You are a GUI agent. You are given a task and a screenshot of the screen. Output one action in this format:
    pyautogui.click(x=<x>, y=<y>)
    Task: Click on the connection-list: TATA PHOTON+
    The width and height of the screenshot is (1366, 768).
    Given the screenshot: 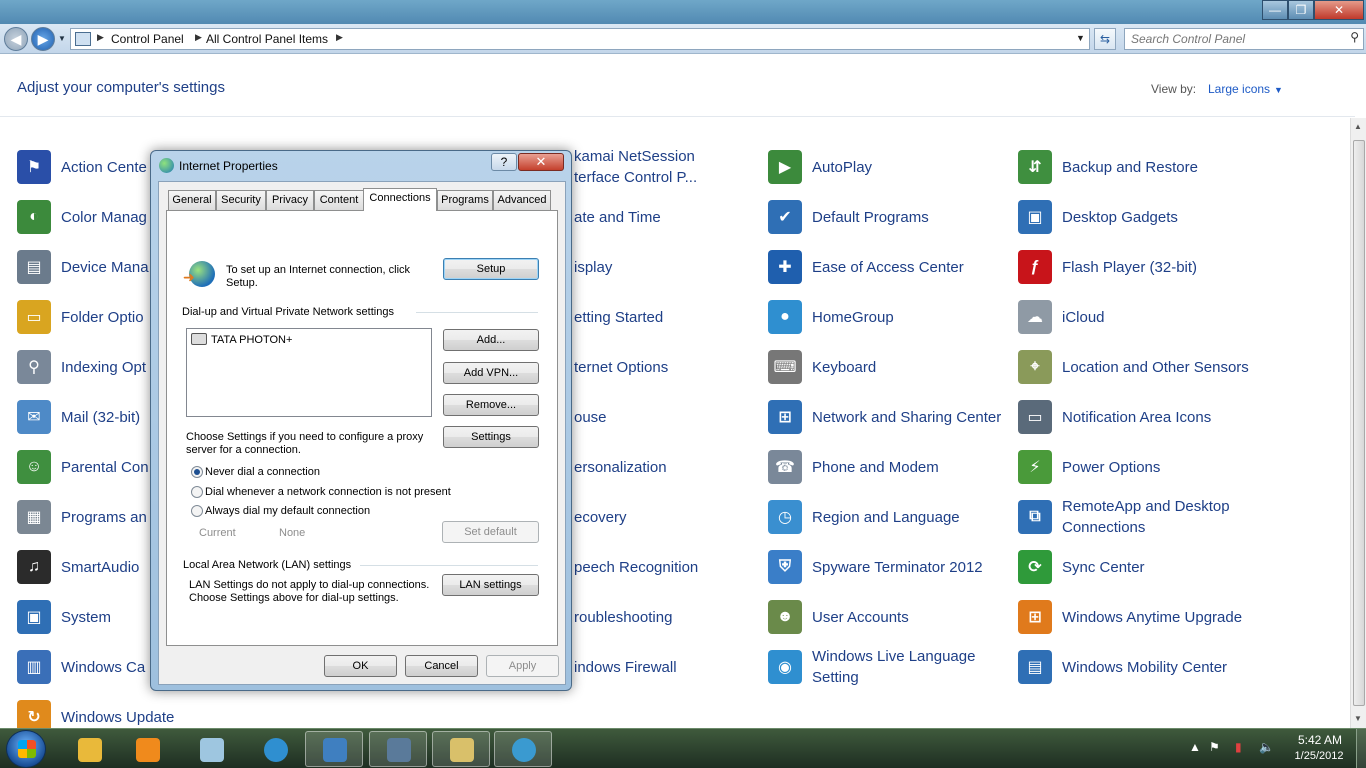 What is the action you would take?
    pyautogui.click(x=309, y=372)
    